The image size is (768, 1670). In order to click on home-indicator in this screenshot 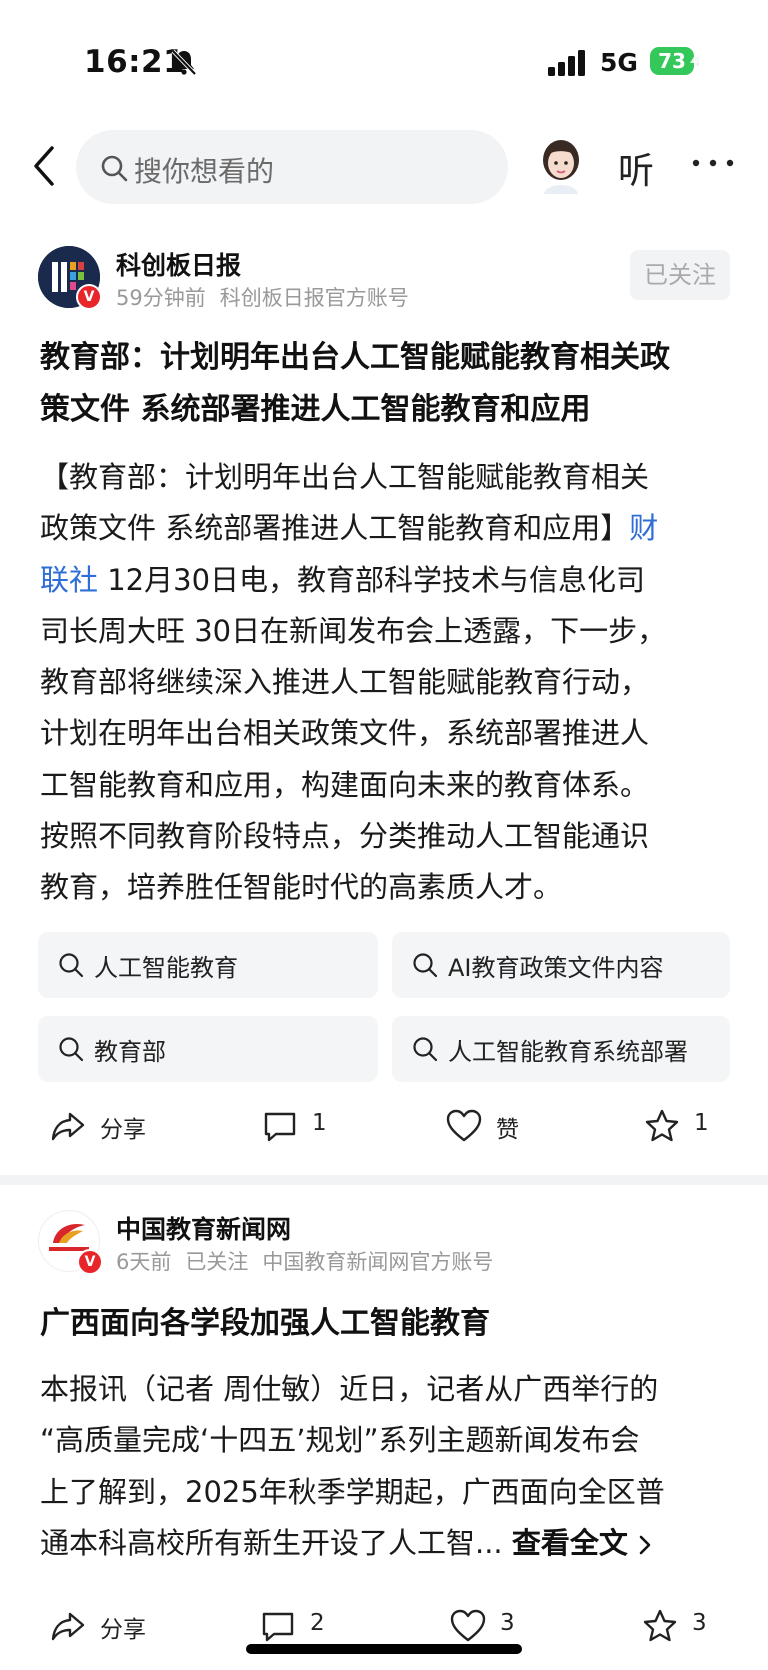, I will do `click(384, 1649)`.